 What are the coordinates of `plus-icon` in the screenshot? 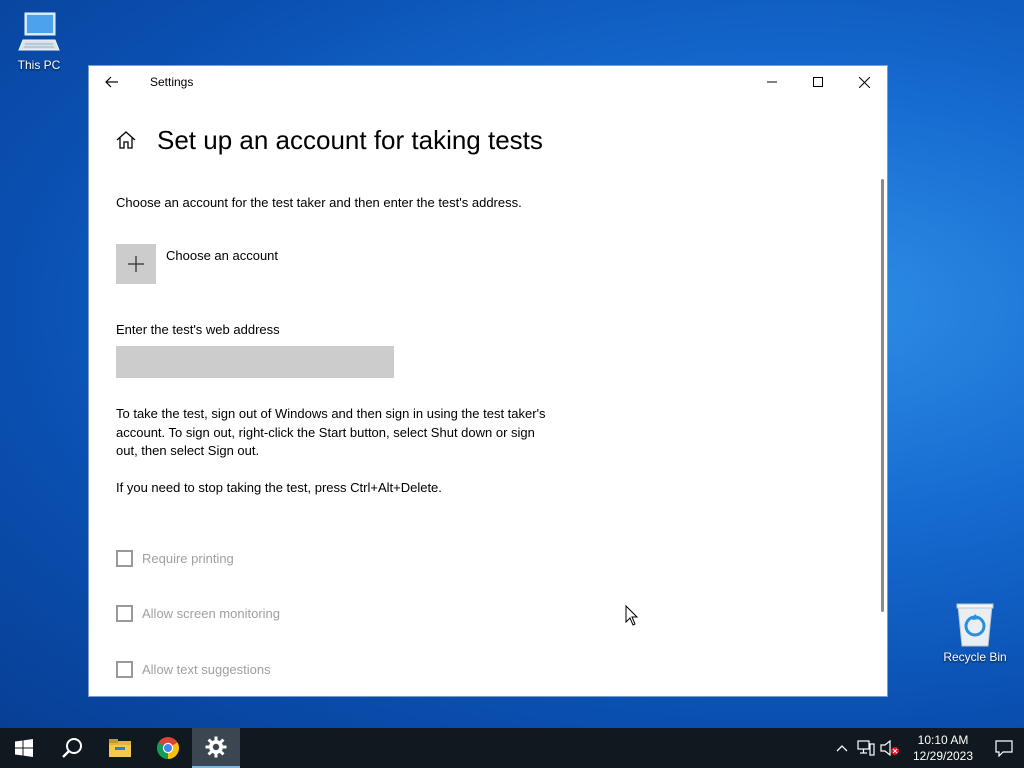 It's located at (136, 264).